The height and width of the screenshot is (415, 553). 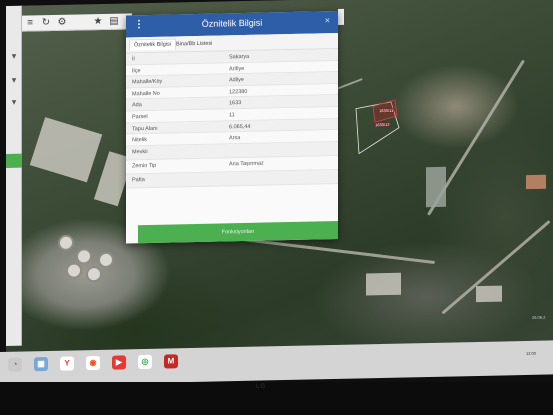 What do you see at coordinates (62, 23) in the screenshot?
I see `settings-icon: ⚙` at bounding box center [62, 23].